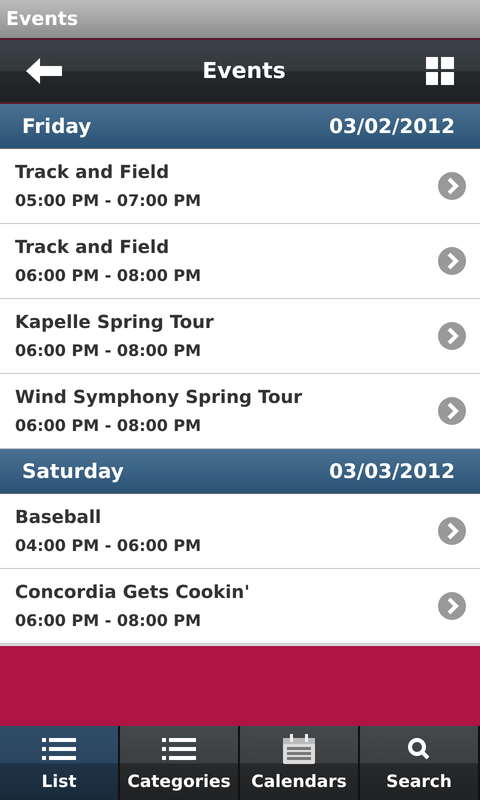 The image size is (480, 800). I want to click on tab: Search, so click(420, 763).